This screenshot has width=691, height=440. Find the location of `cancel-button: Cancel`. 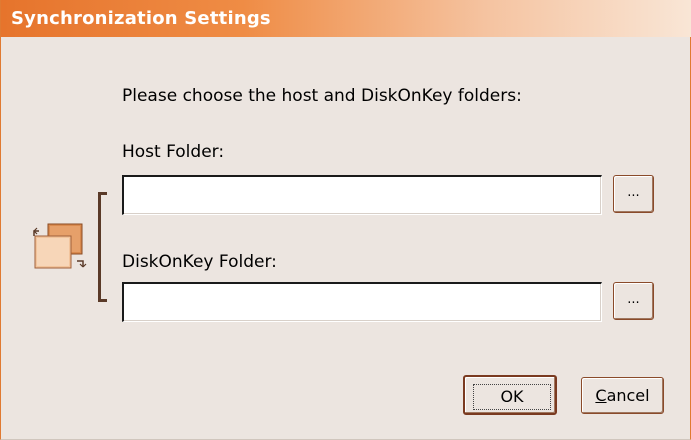

cancel-button: Cancel is located at coordinates (622, 395).